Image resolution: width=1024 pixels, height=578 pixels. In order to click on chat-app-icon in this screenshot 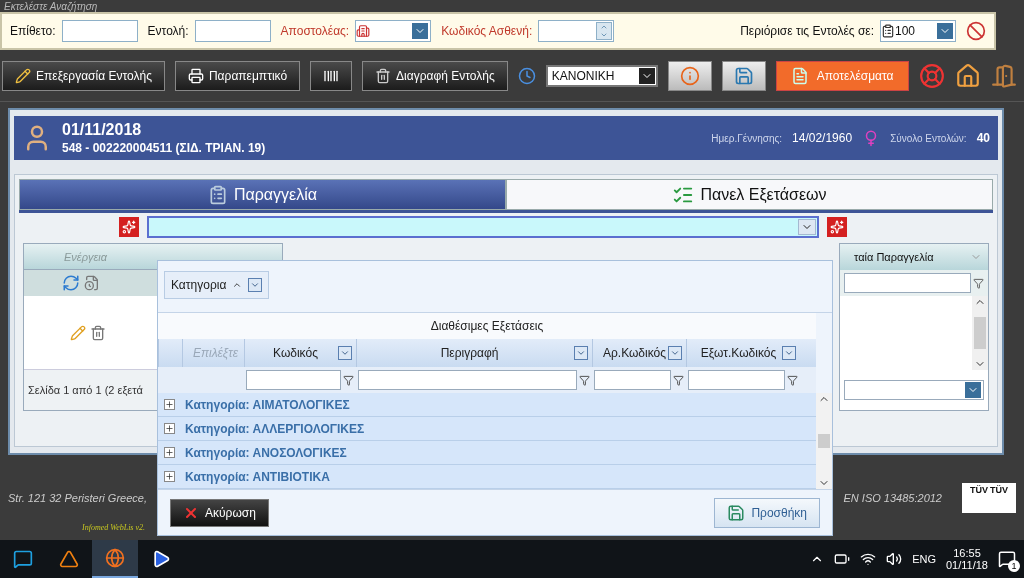, I will do `click(23, 559)`.